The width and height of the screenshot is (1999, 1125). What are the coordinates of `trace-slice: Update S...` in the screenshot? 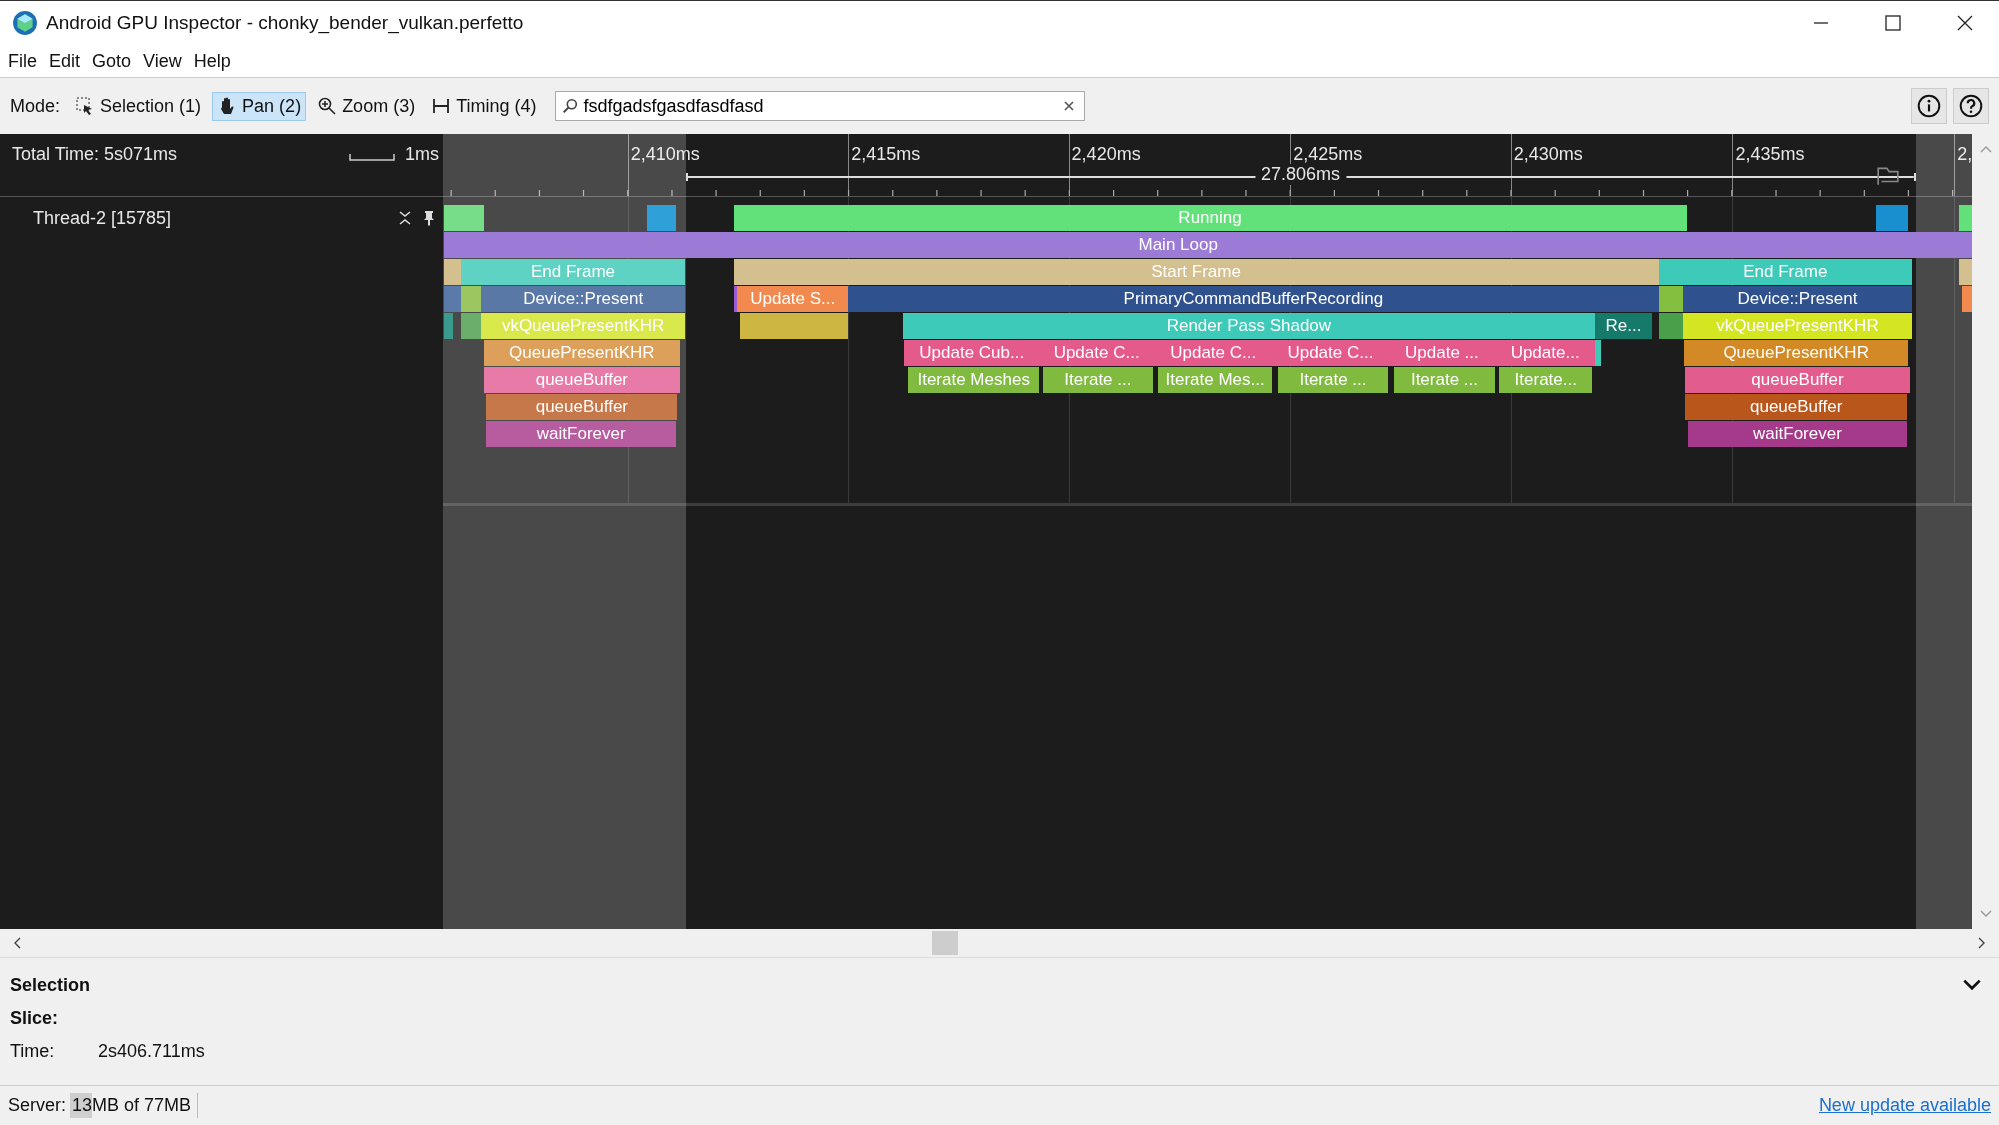 It's located at (793, 299).